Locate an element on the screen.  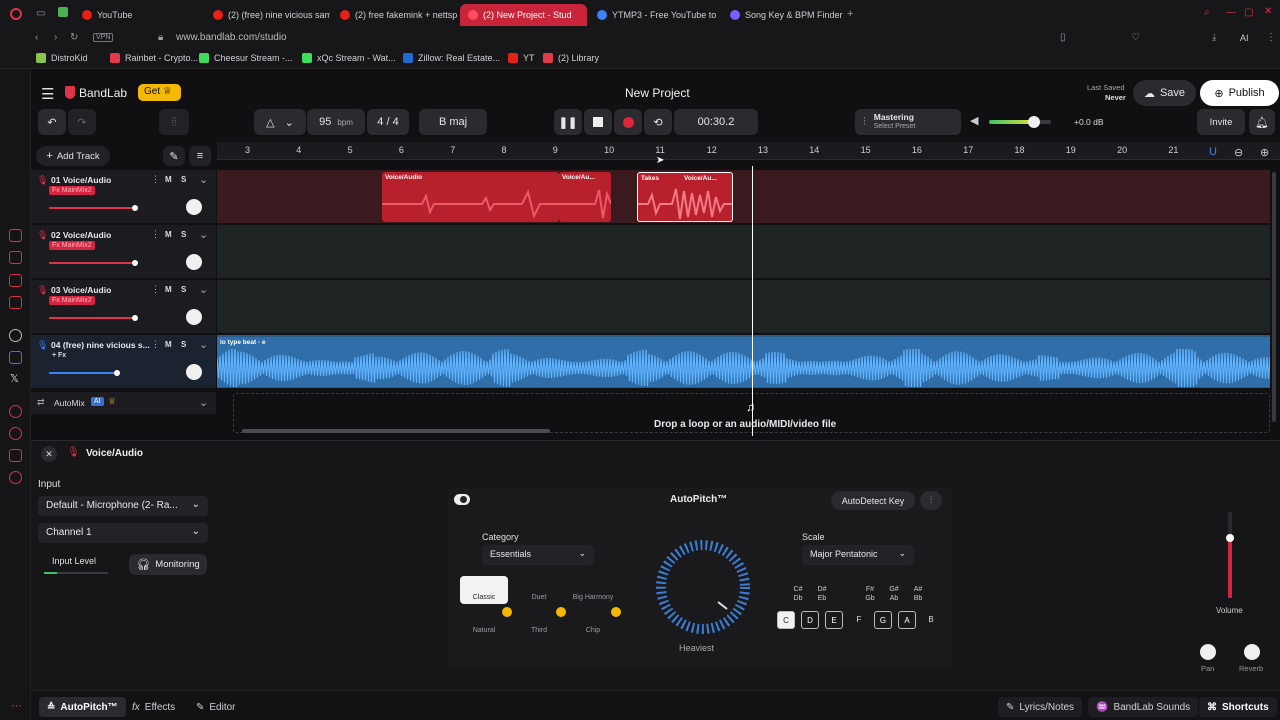
volume-fader-thumb is located at coordinates (1230, 538).